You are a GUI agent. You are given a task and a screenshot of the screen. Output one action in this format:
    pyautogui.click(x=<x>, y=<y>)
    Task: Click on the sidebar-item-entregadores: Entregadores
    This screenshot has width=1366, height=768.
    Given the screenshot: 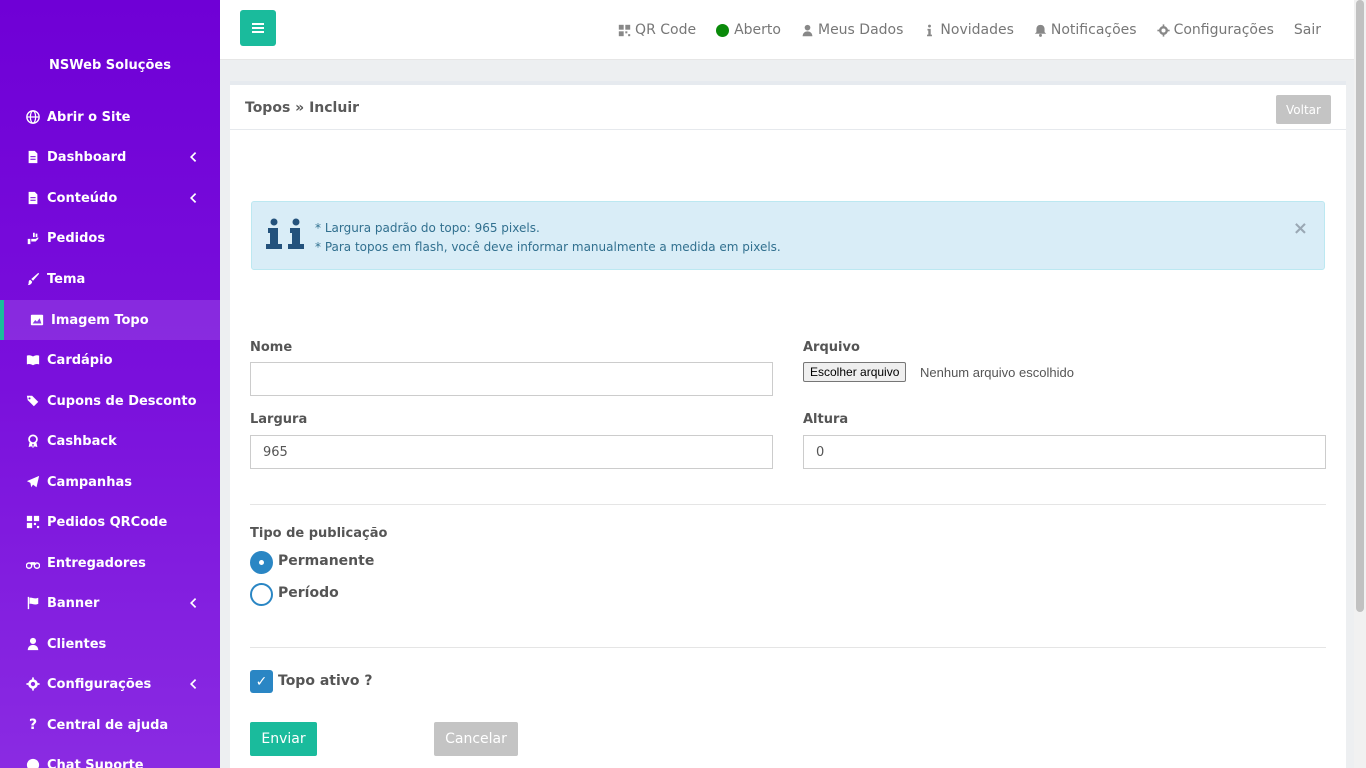 What is the action you would take?
    pyautogui.click(x=110, y=563)
    